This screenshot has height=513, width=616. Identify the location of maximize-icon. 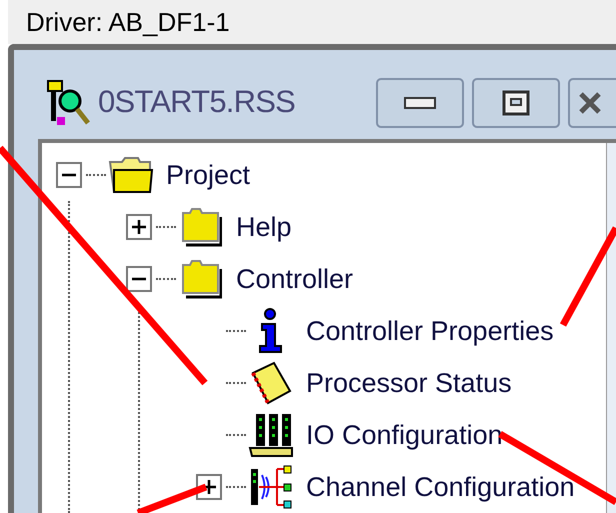
(516, 103).